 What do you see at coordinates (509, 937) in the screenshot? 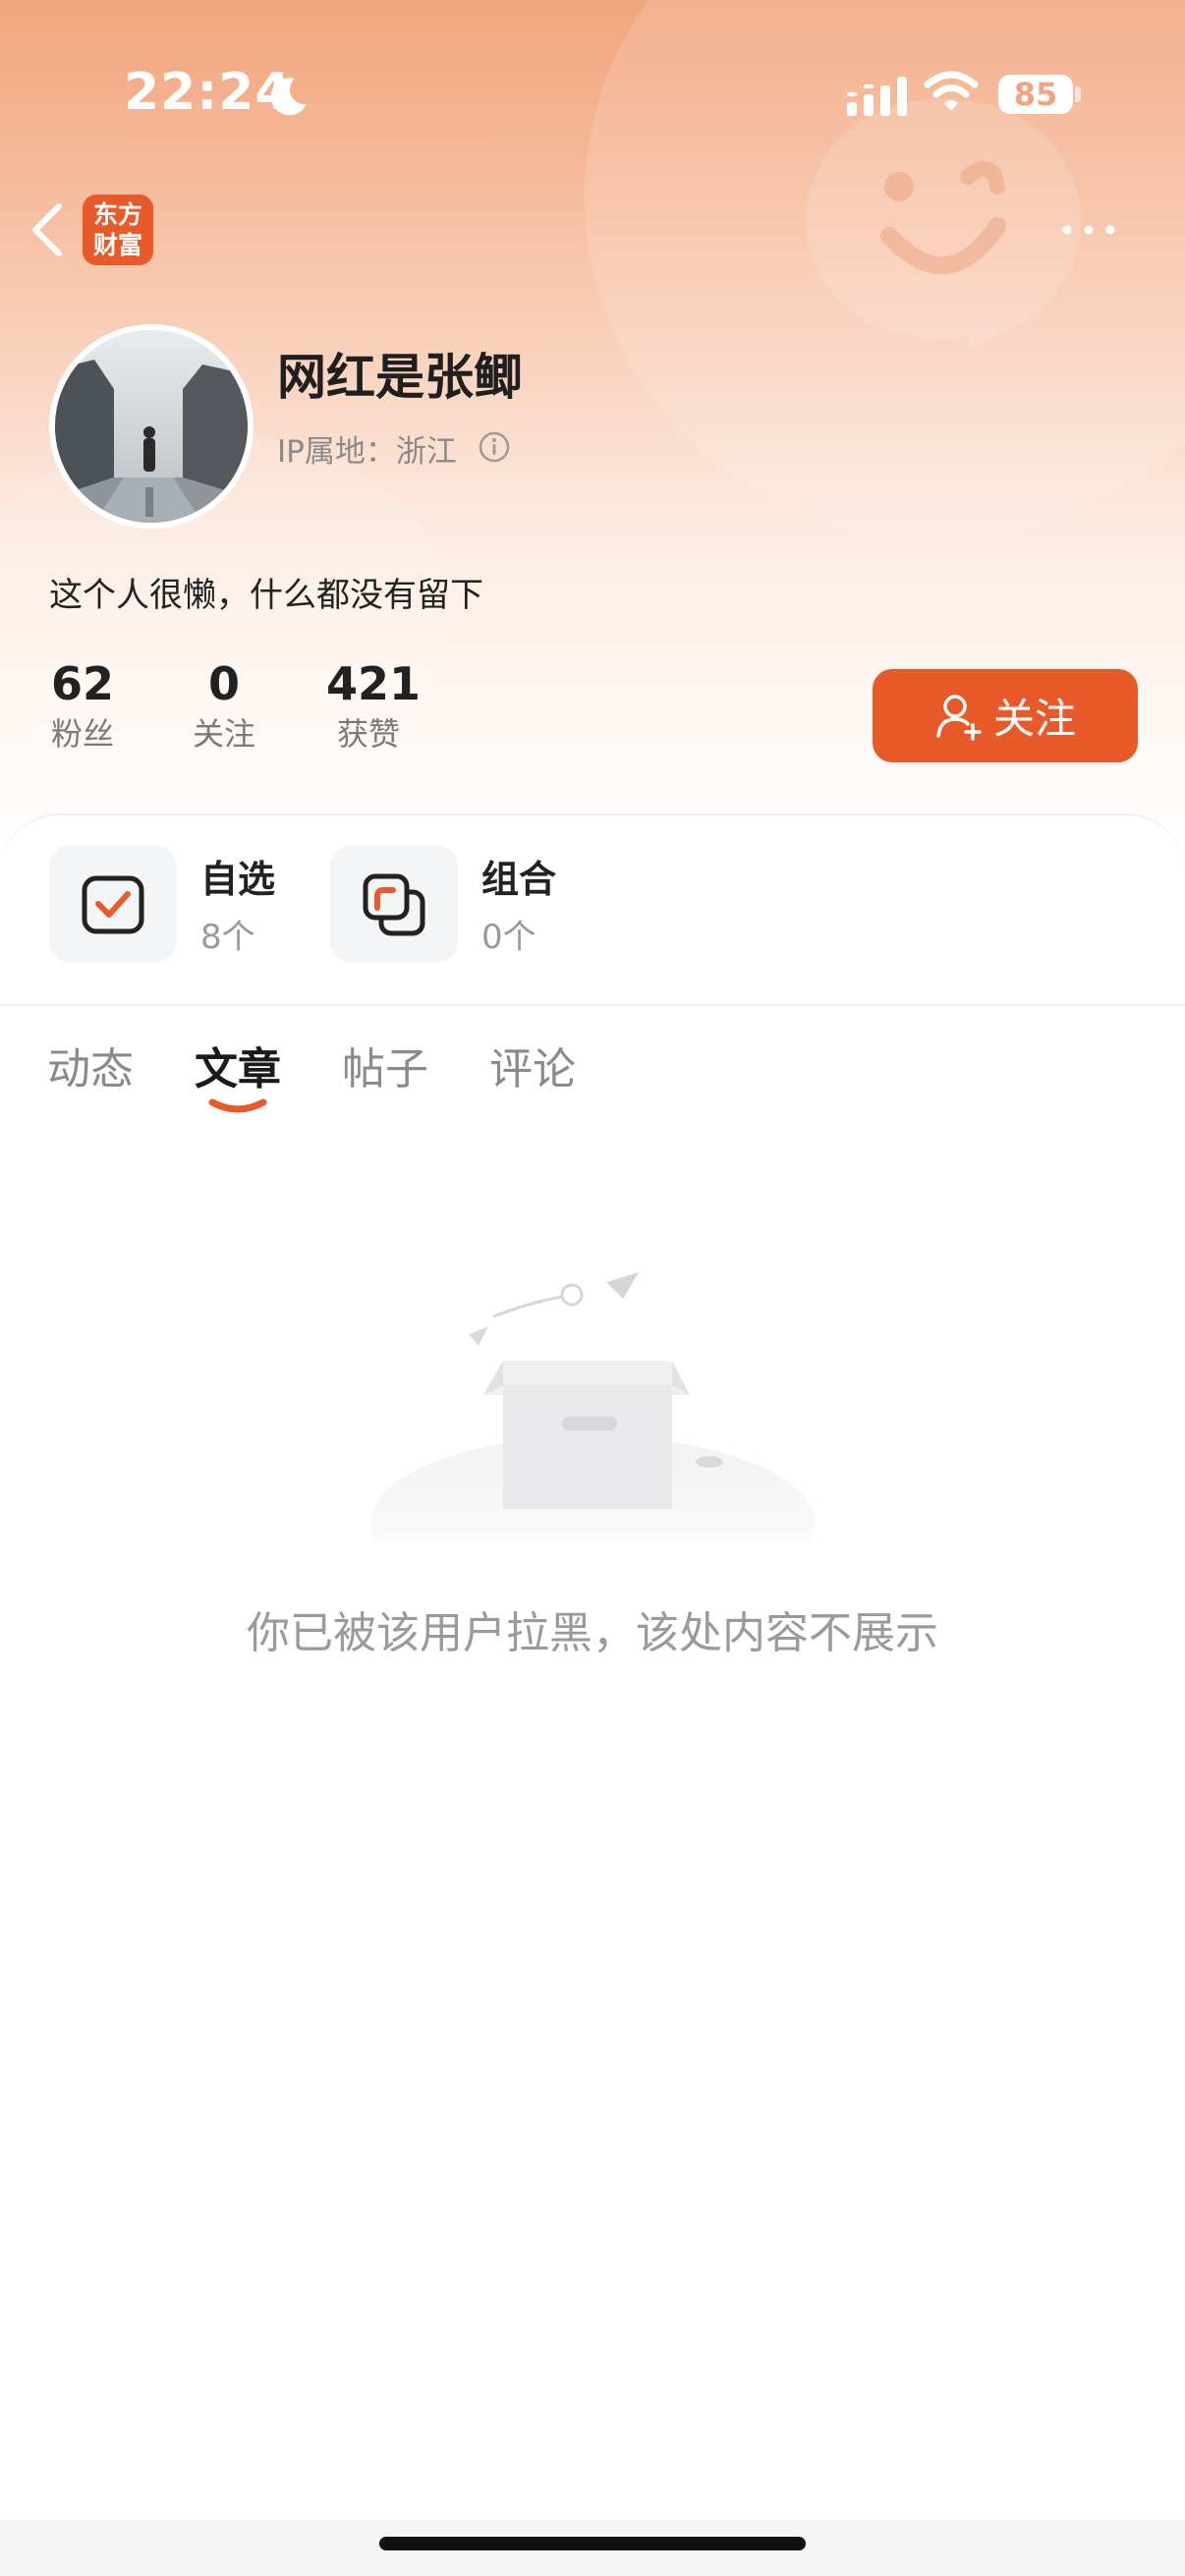
I see `shortcut-count: 0个` at bounding box center [509, 937].